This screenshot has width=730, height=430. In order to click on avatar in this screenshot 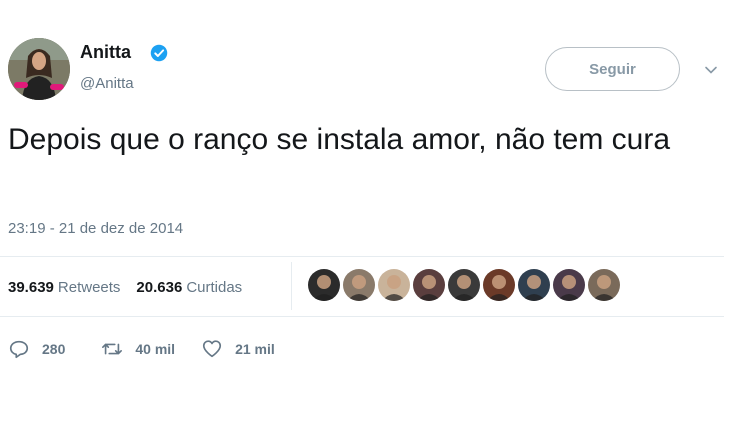, I will do `click(39, 69)`.